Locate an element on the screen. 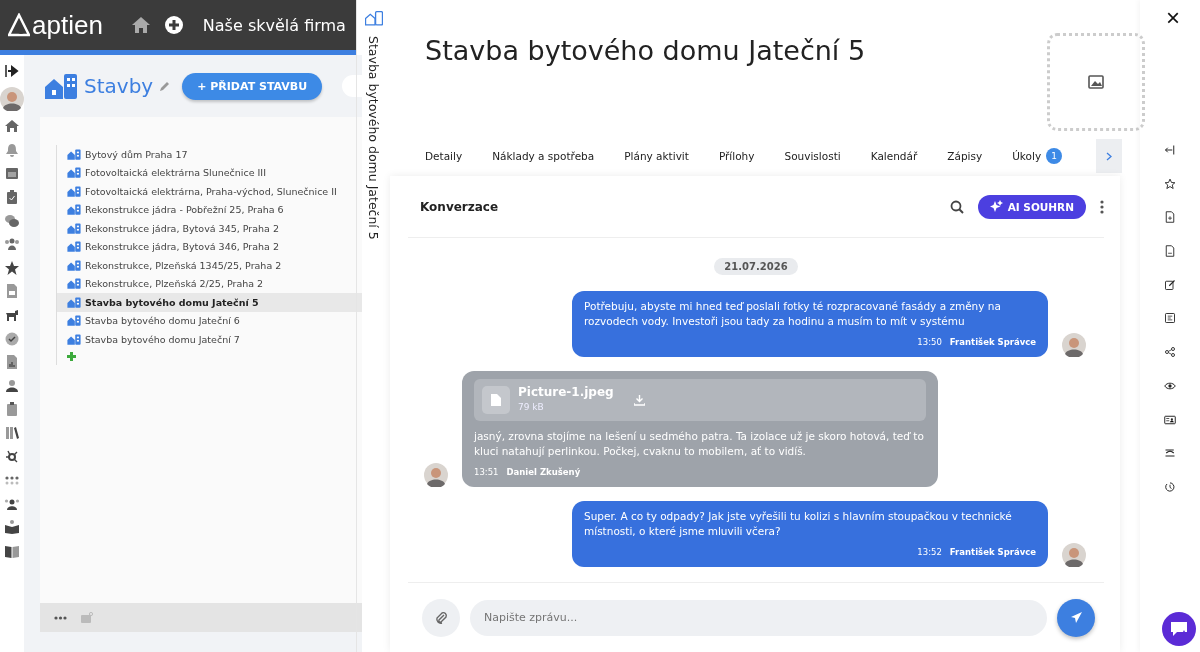  calendar-icon is located at coordinates (12, 173).